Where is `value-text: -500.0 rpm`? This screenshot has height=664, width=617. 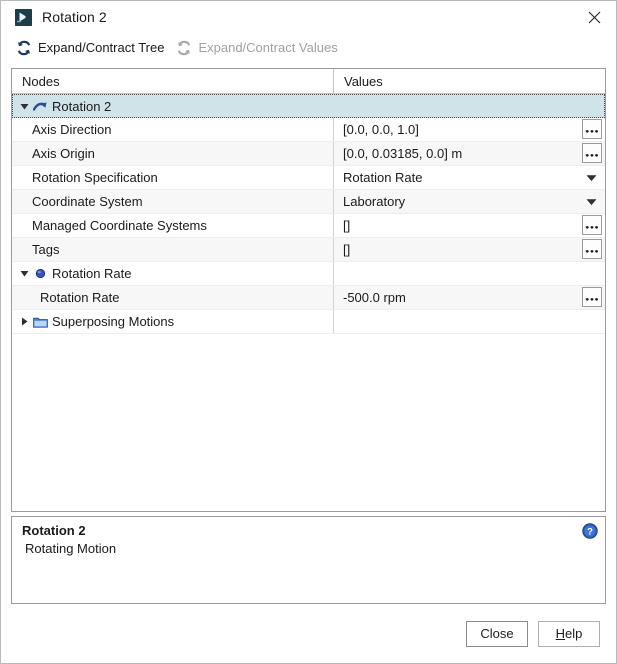
value-text: -500.0 rpm is located at coordinates (374, 297).